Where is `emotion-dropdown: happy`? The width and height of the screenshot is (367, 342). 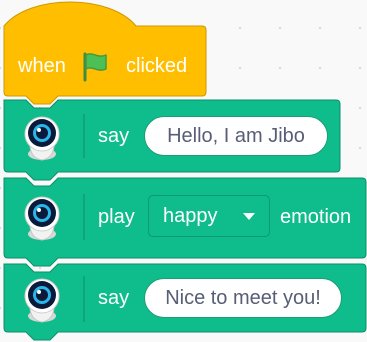 emotion-dropdown: happy is located at coordinates (209, 216).